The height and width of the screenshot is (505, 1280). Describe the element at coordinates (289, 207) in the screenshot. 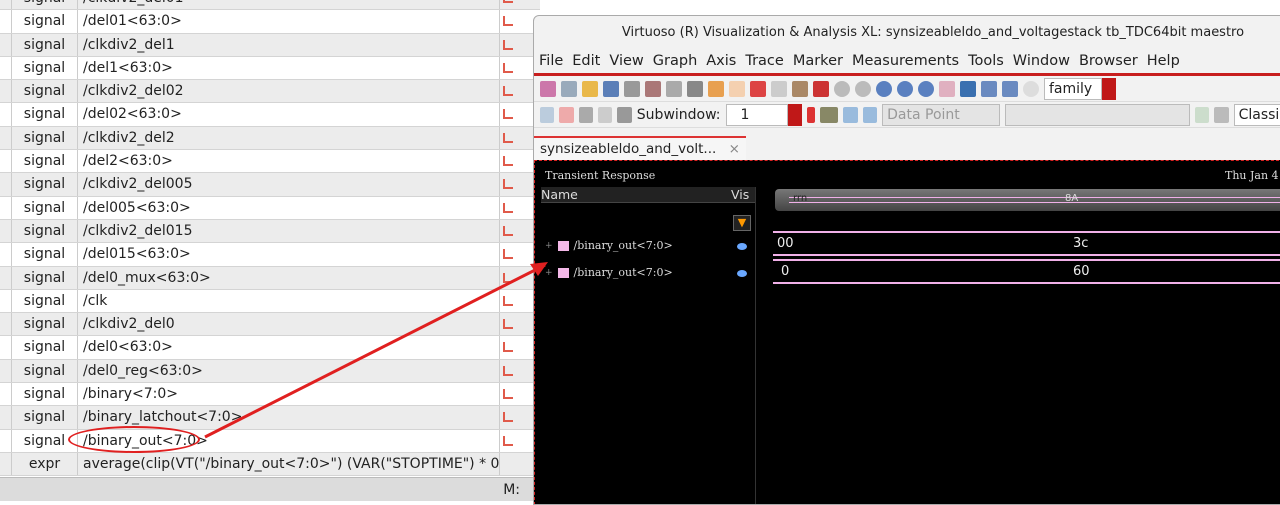

I see `row-name: /del005<63:0>` at that location.